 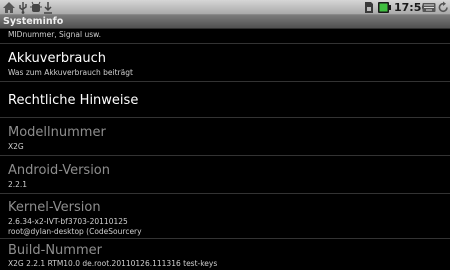 I want to click on list-item-subtitle: X2G, so click(x=16, y=146).